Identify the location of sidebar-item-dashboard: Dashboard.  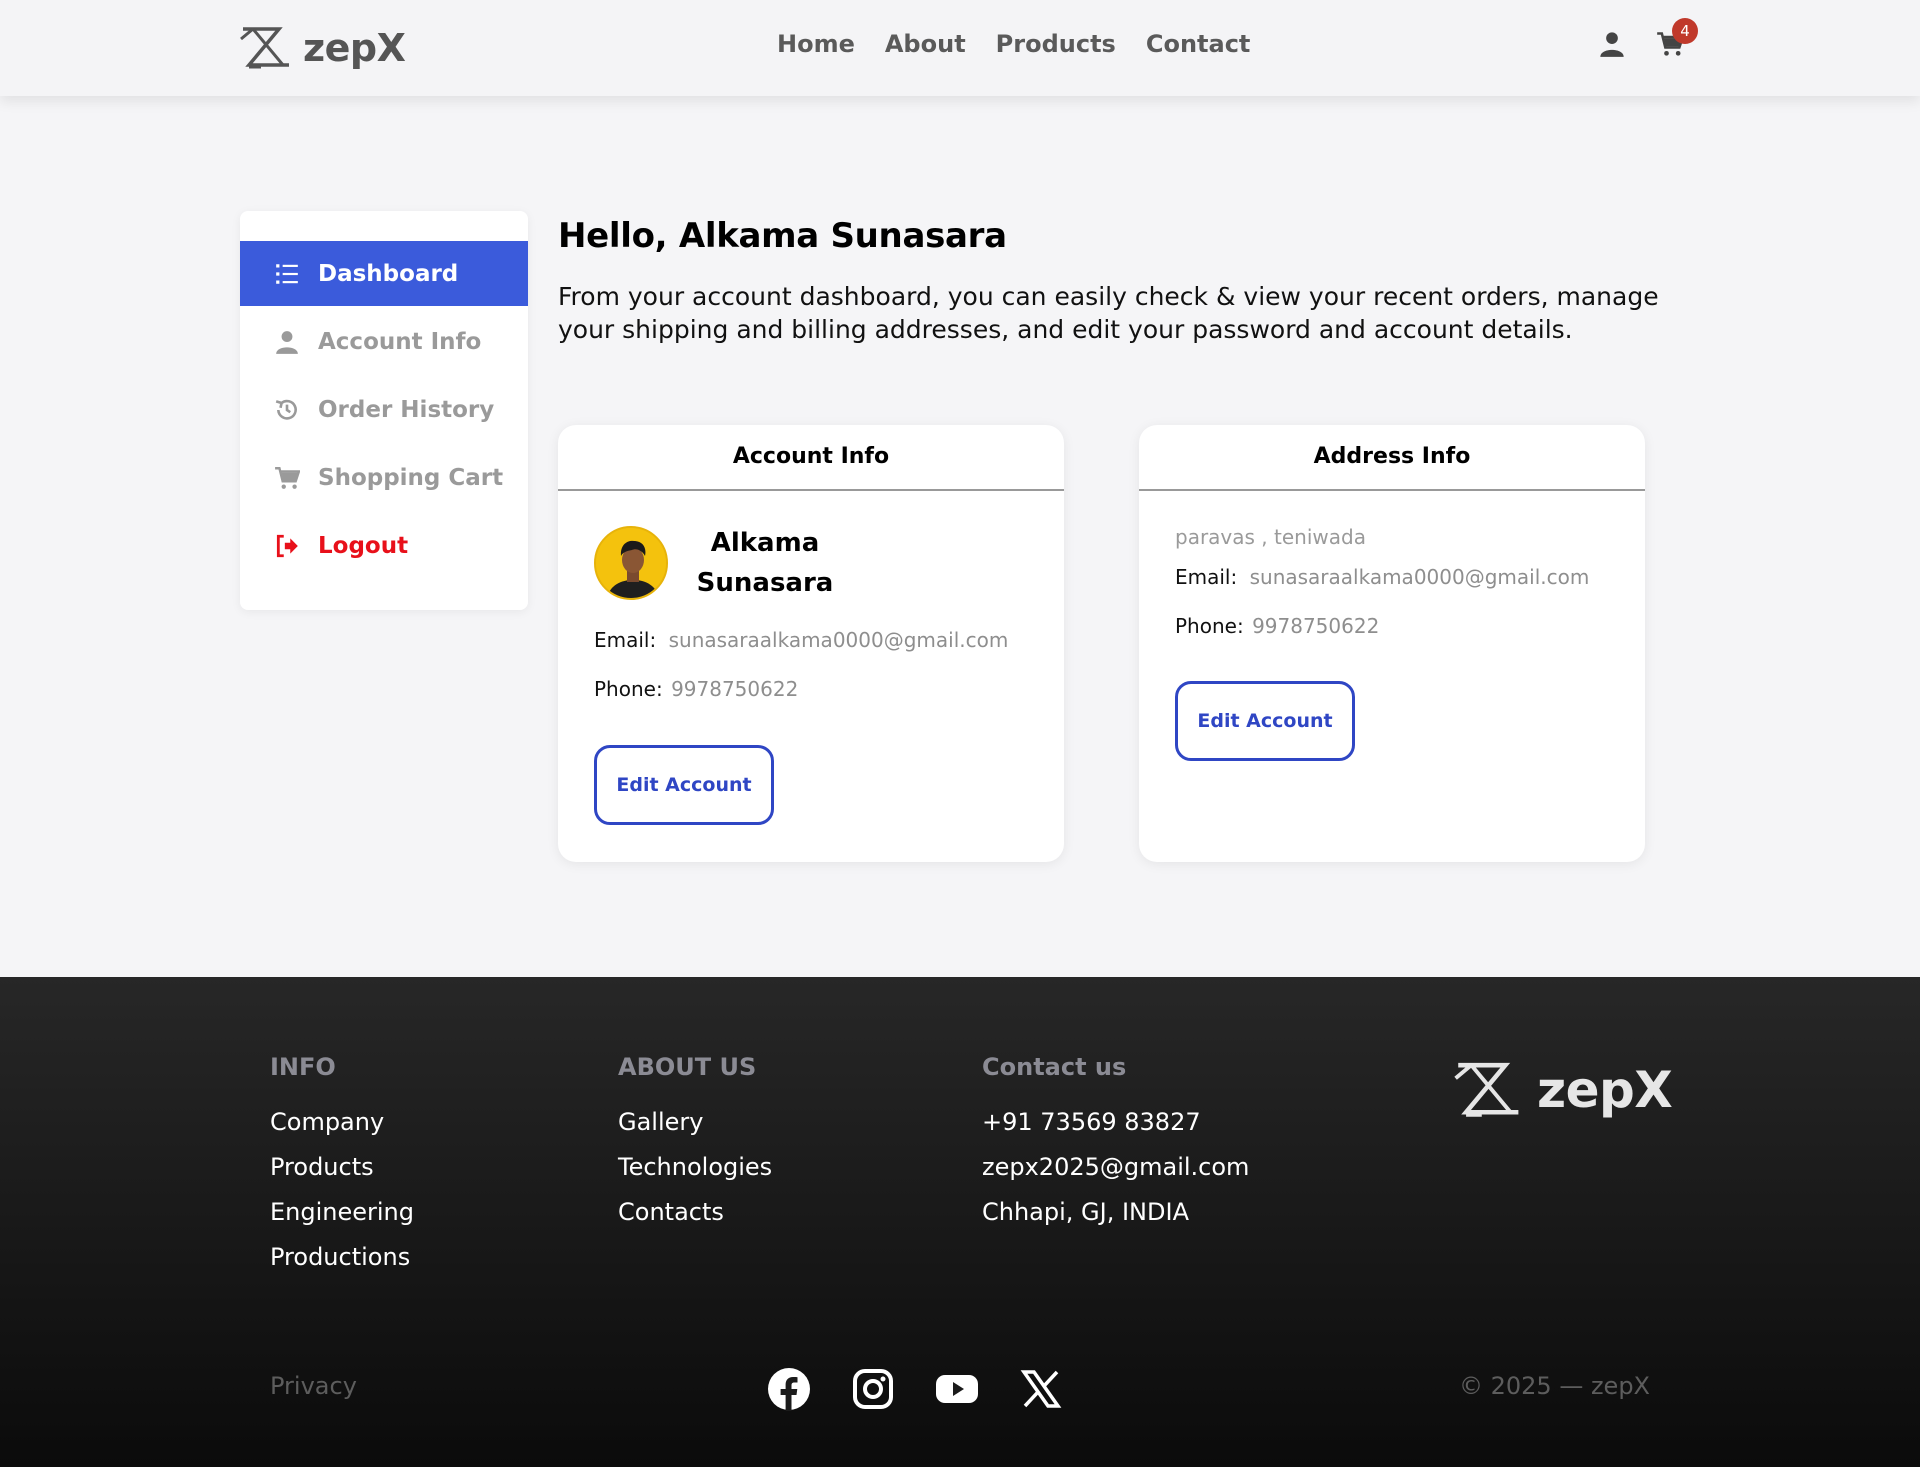
(384, 273).